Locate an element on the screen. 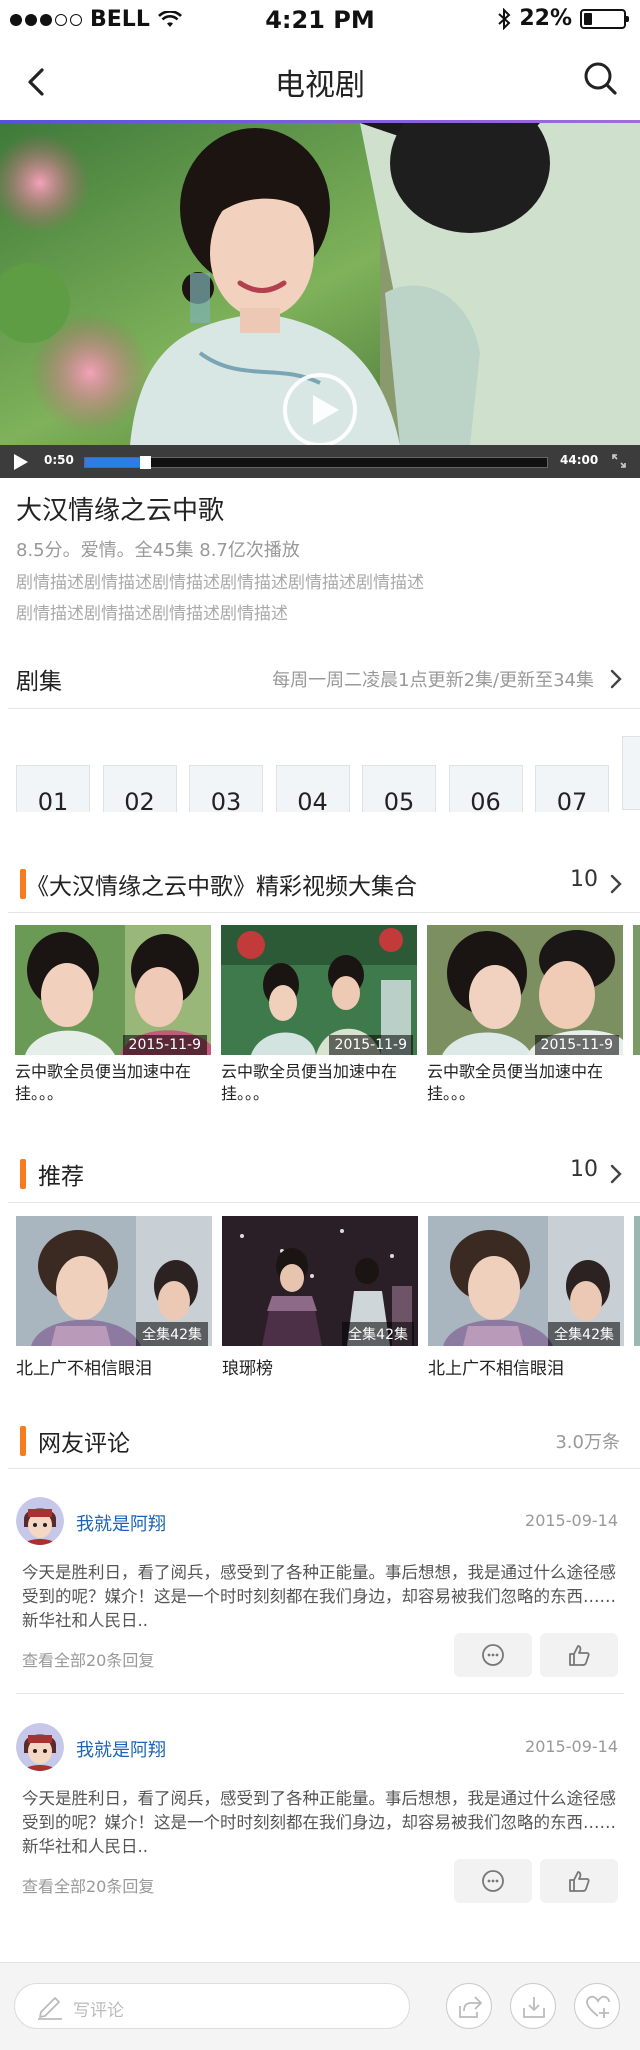  recommend-list: 全集42集 北上广不相信眼泪 全集42集 琅琊榜 全集42集 北上广不相信眼泪 is located at coordinates (328, 1297).